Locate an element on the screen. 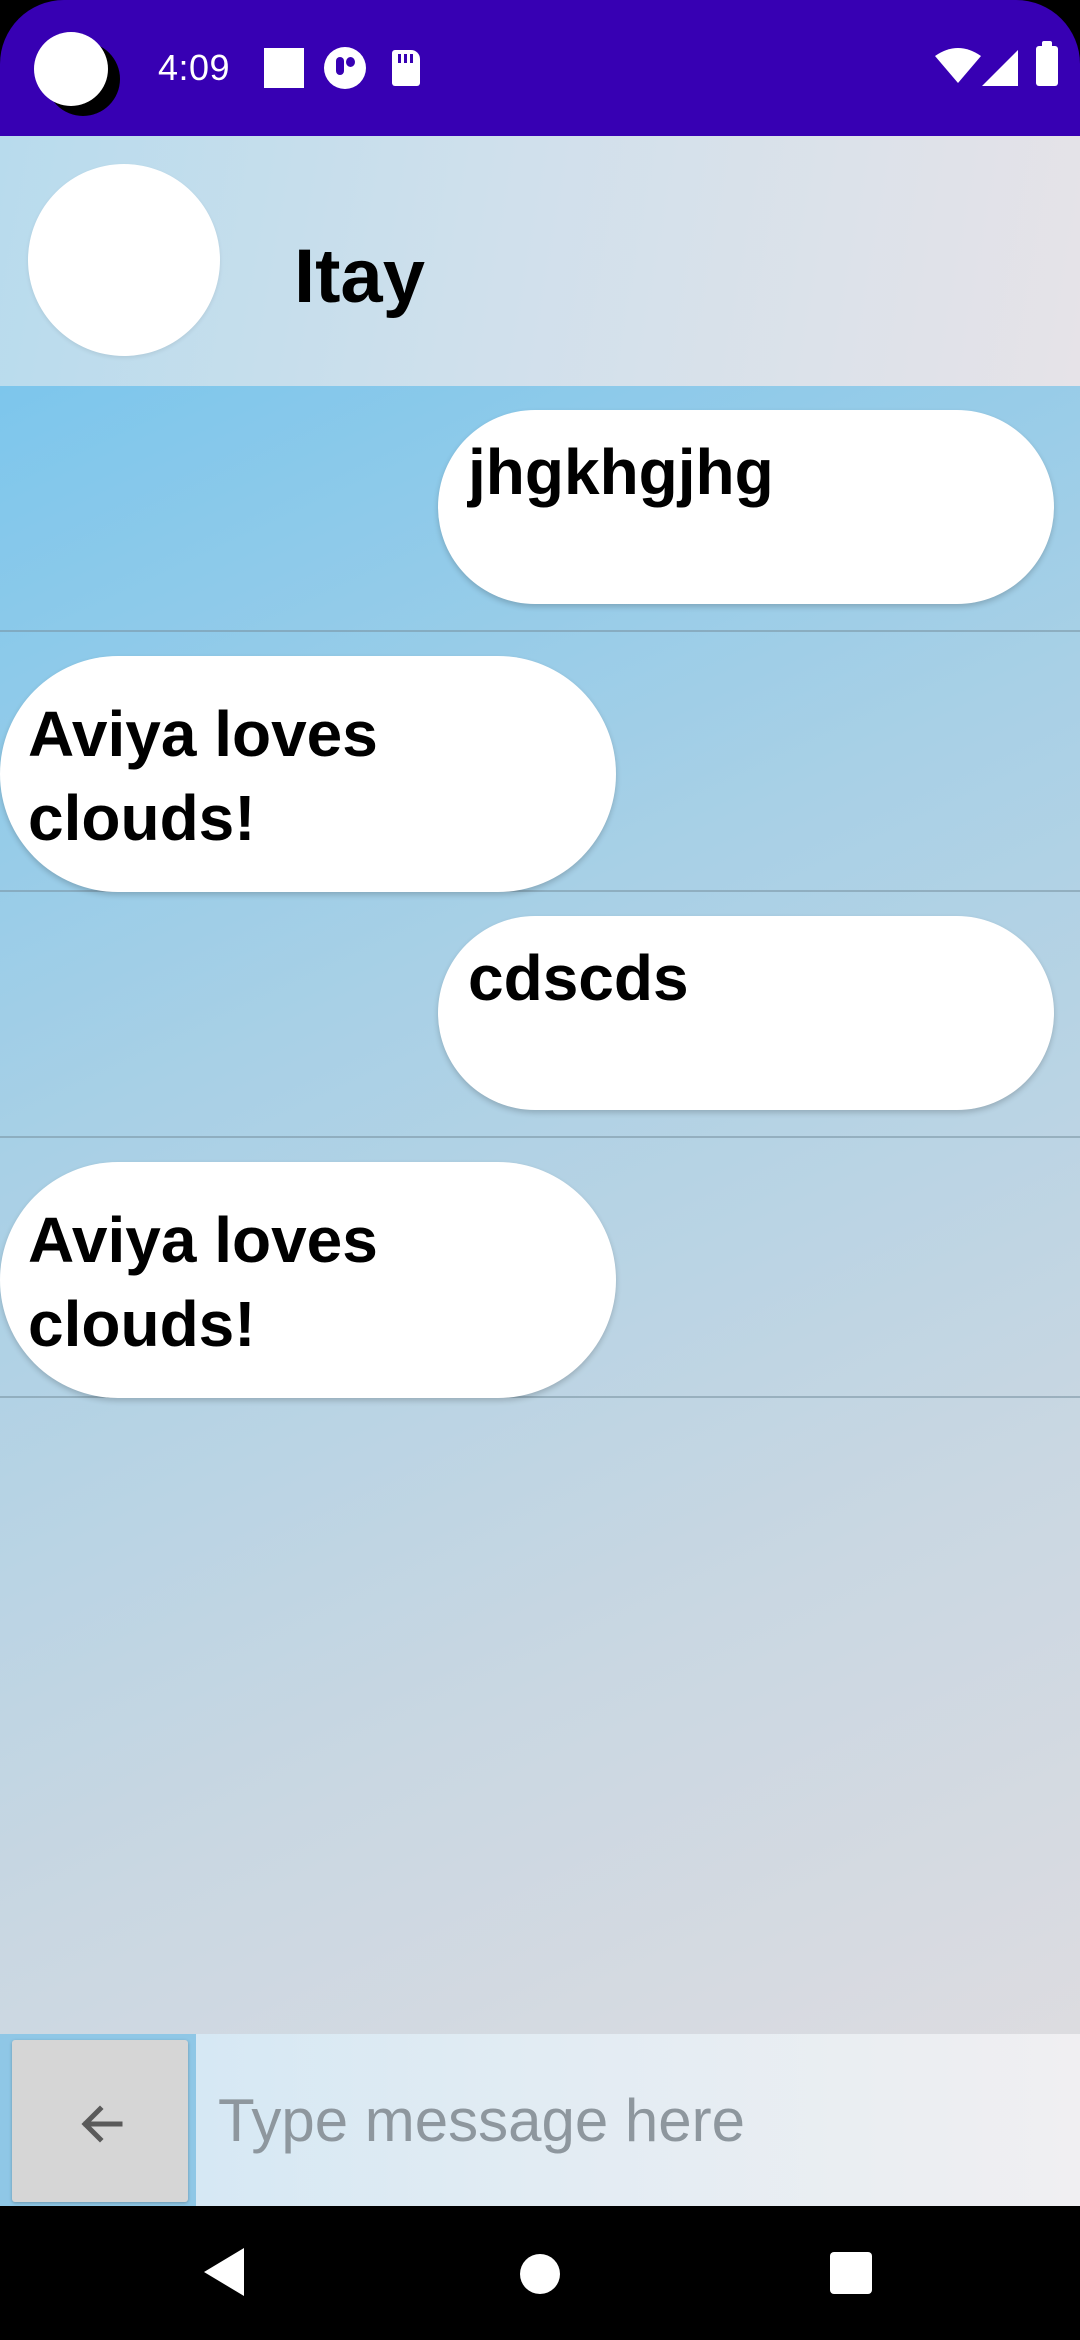  wifi-icon is located at coordinates (958, 65).